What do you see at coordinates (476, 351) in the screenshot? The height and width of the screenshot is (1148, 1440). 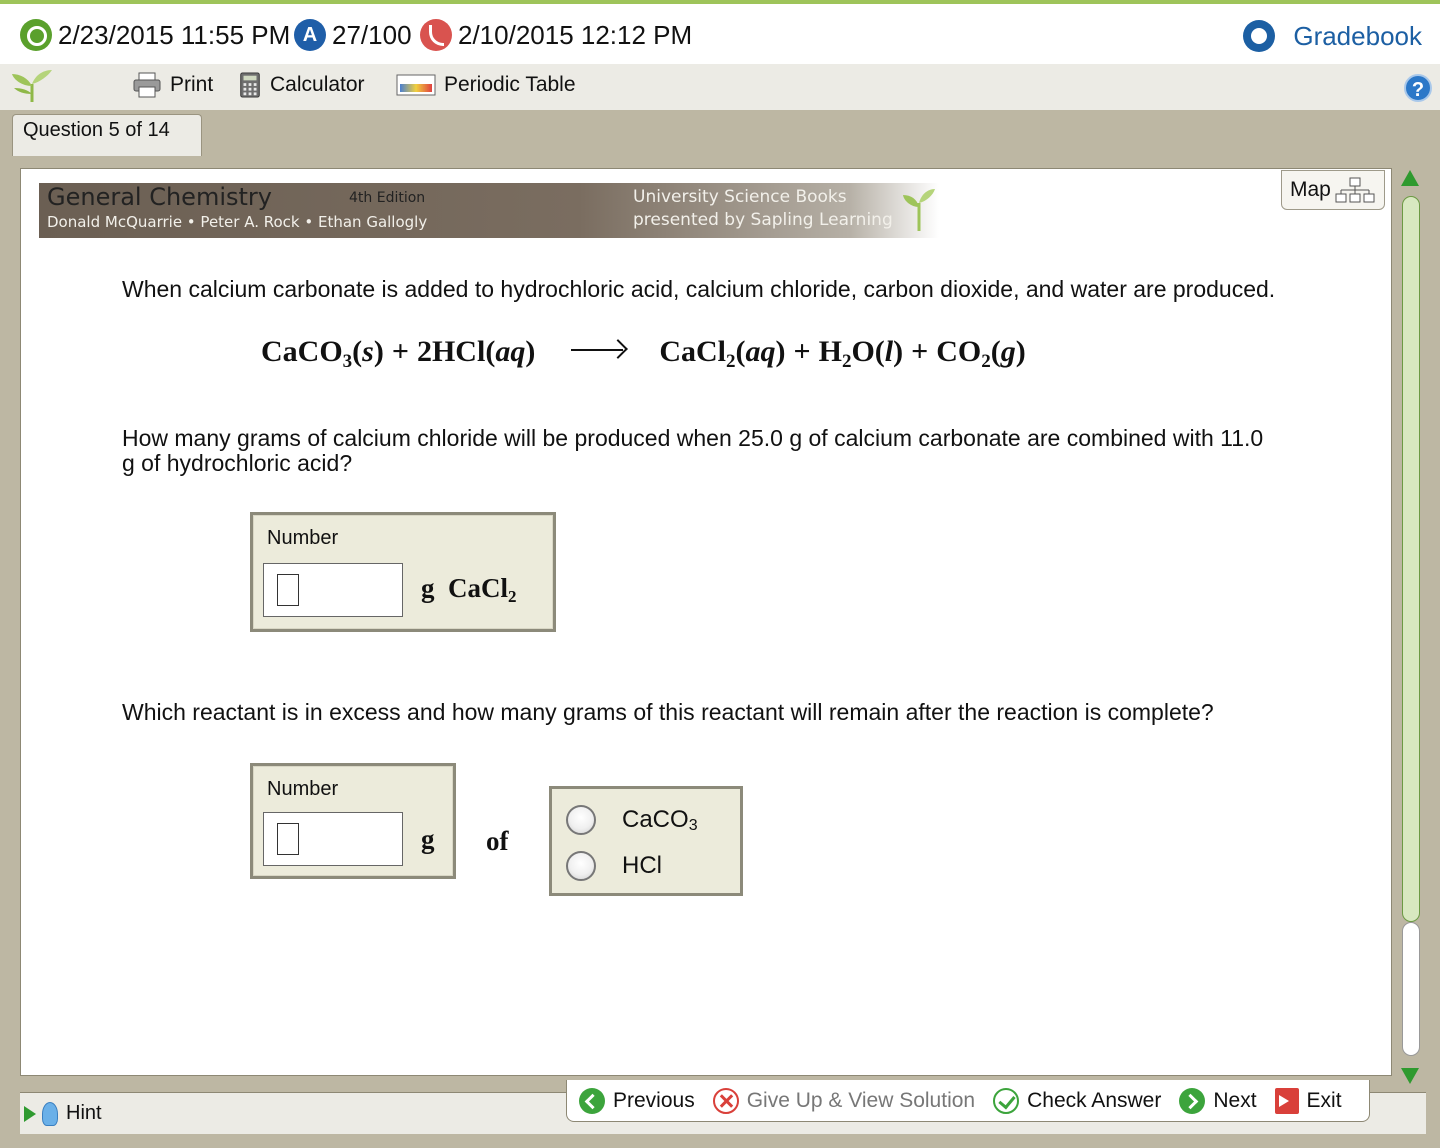 I see `reactant-hcl: 2HCl(aq)` at bounding box center [476, 351].